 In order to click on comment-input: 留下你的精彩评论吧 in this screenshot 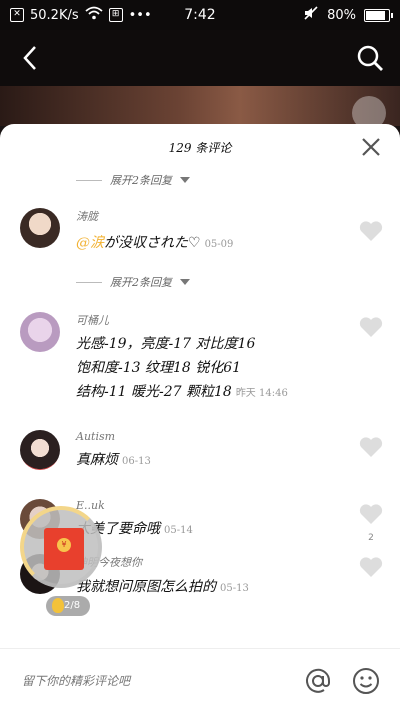, I will do `click(154, 680)`.